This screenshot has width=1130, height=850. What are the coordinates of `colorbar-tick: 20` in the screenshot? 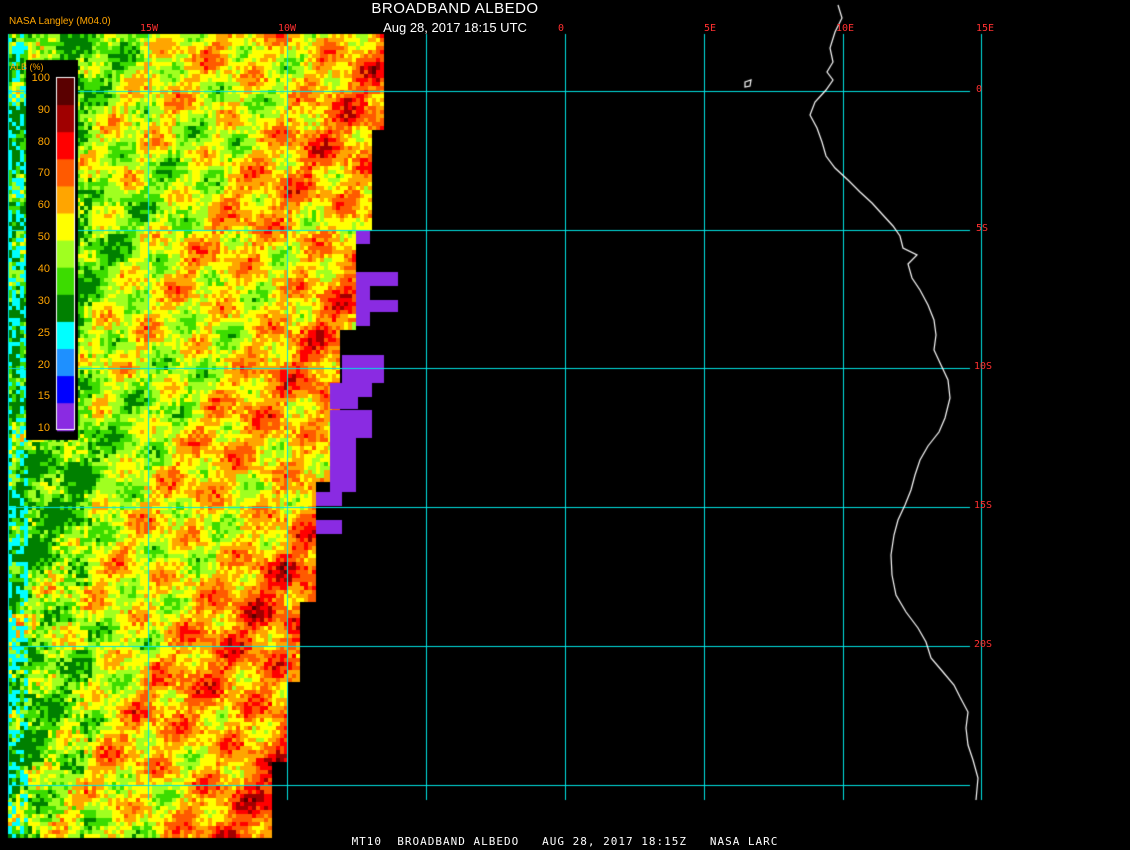 It's located at (43, 365).